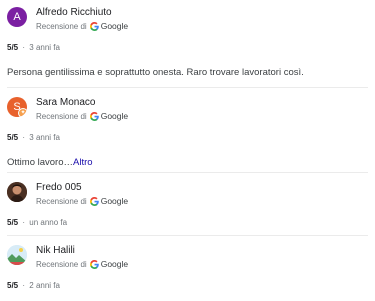  I want to click on reviewer-name: Nik Halili, so click(55, 250).